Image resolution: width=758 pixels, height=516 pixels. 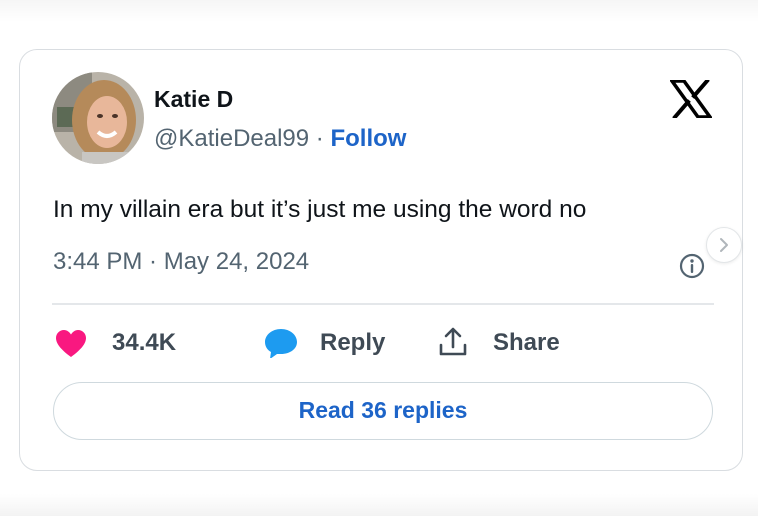 I want to click on avatar-photo, so click(x=98, y=118).